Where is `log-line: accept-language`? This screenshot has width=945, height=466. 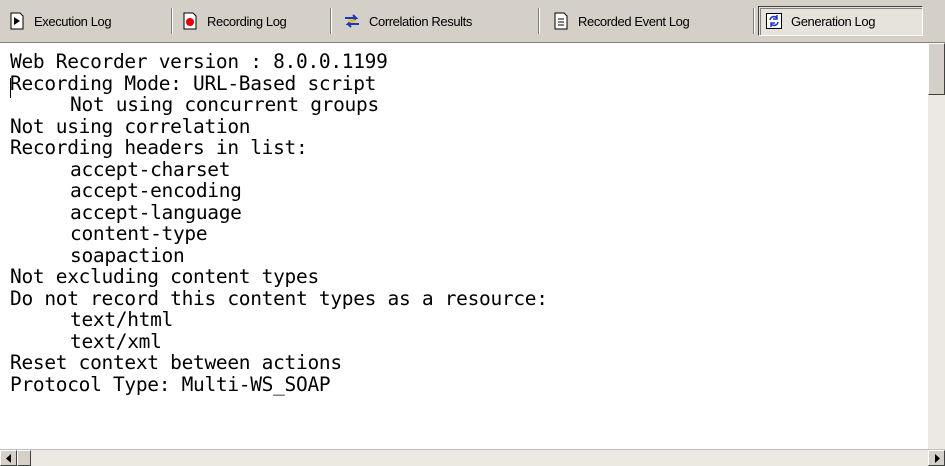 log-line: accept-language is located at coordinates (156, 212).